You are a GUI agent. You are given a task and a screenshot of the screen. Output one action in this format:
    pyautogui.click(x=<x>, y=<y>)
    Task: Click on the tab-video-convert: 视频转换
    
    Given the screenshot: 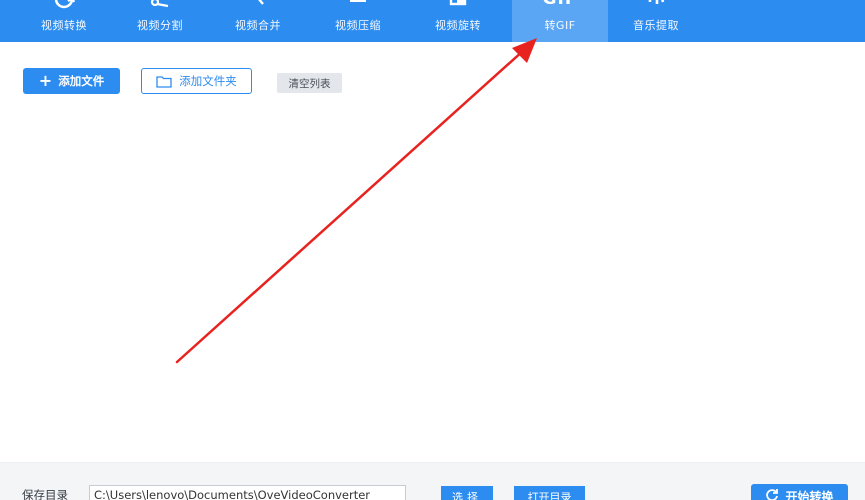 What is the action you would take?
    pyautogui.click(x=64, y=21)
    